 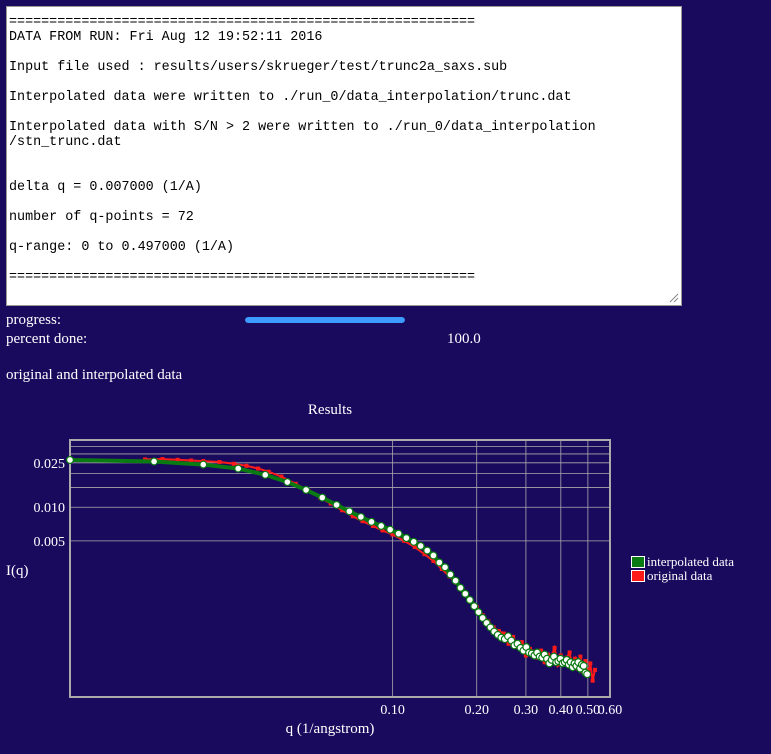 What do you see at coordinates (94, 375) in the screenshot?
I see `section-label: original and interpolated data` at bounding box center [94, 375].